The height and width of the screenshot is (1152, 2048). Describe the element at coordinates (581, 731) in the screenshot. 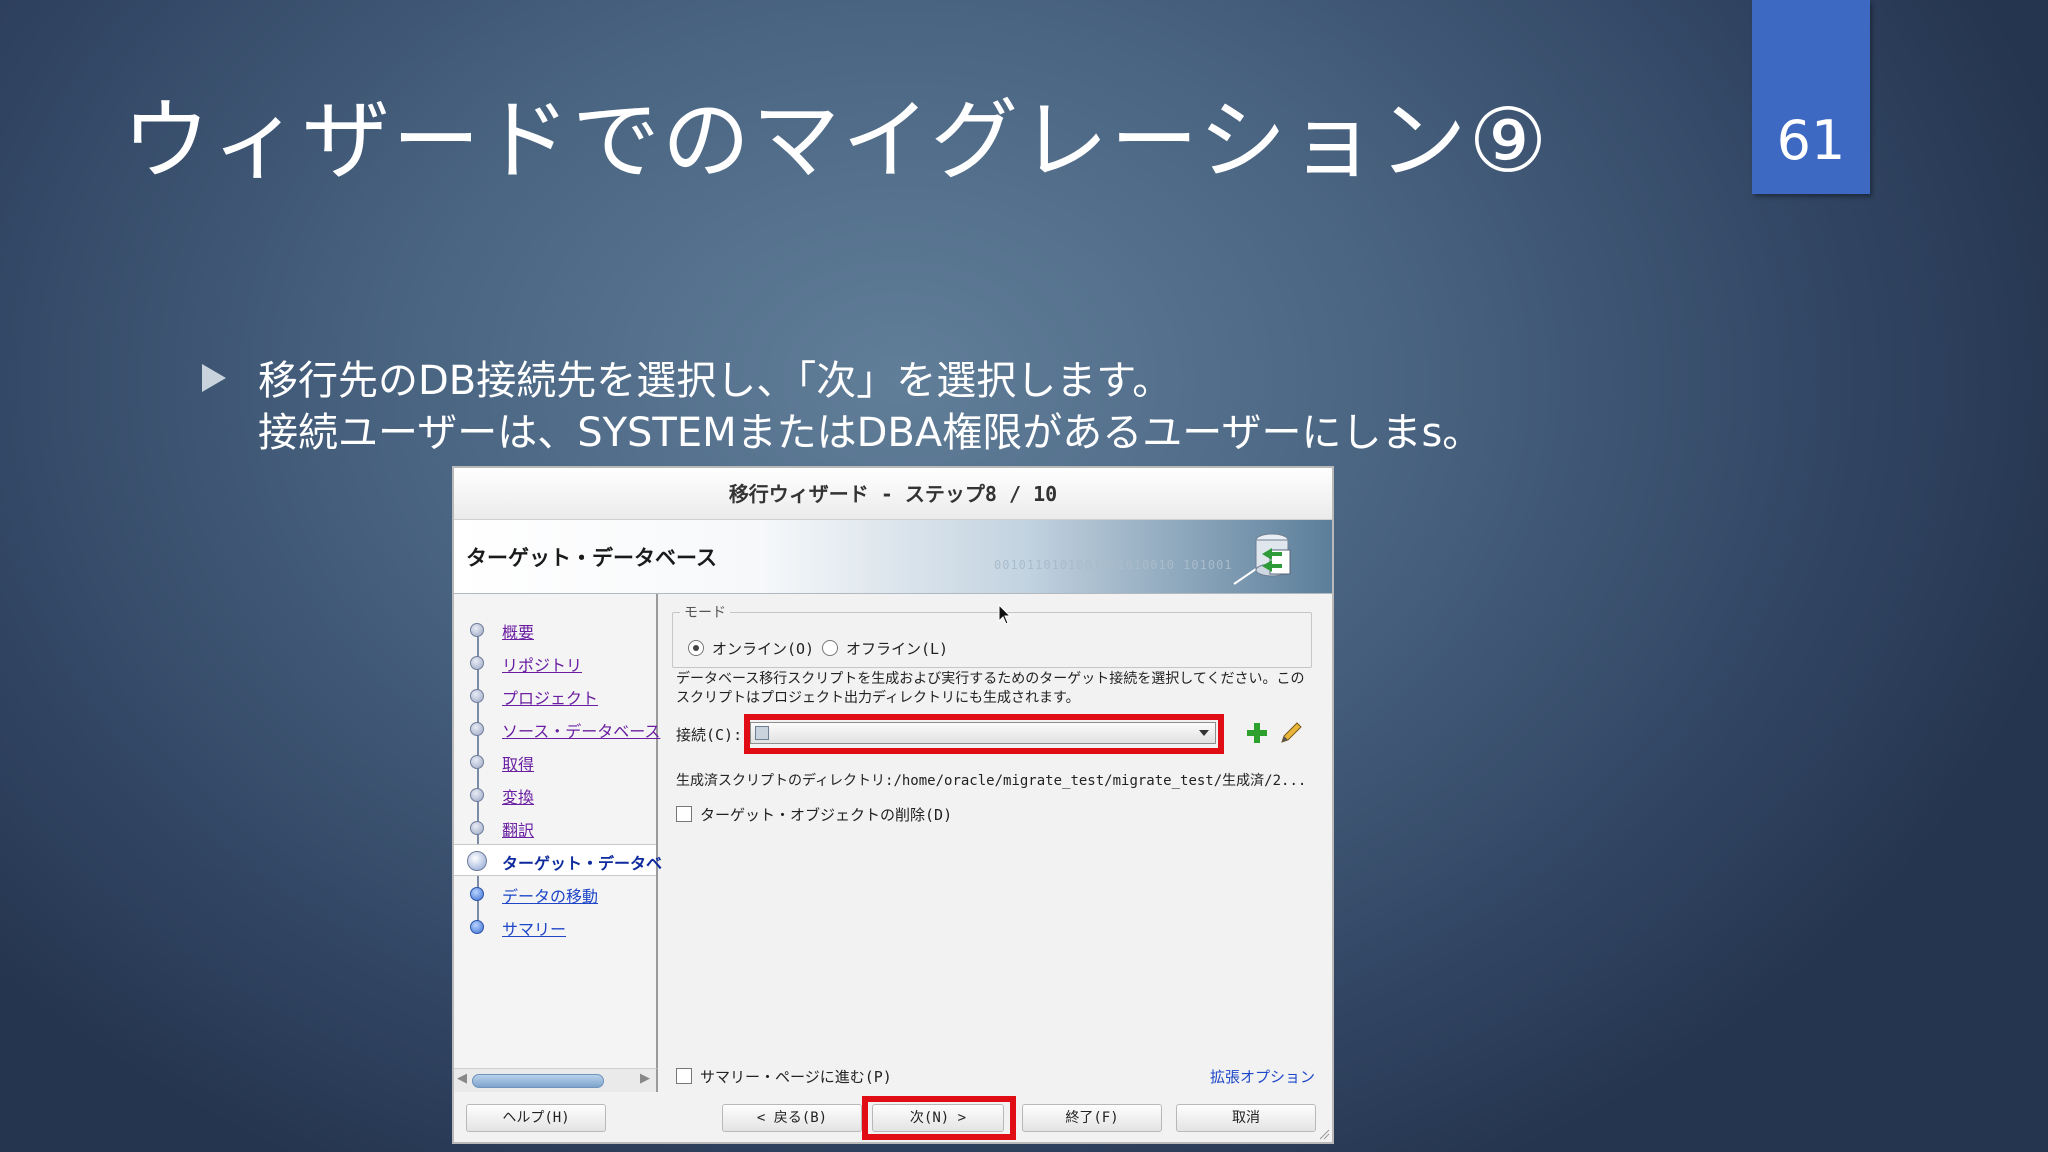

I see `nav-item-label: ソース・データベース` at that location.